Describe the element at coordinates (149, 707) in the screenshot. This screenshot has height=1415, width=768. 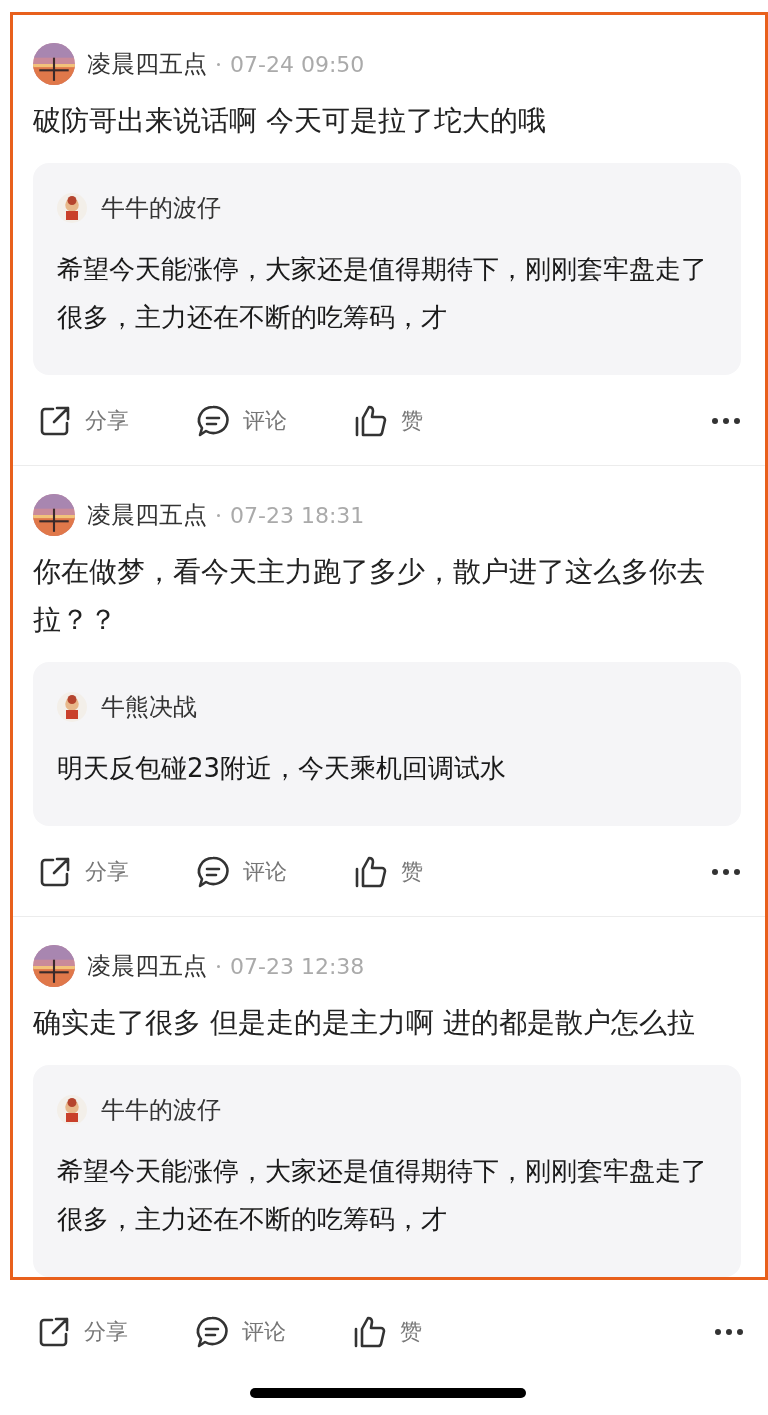
I see `quoted-author: 牛熊决战` at that location.